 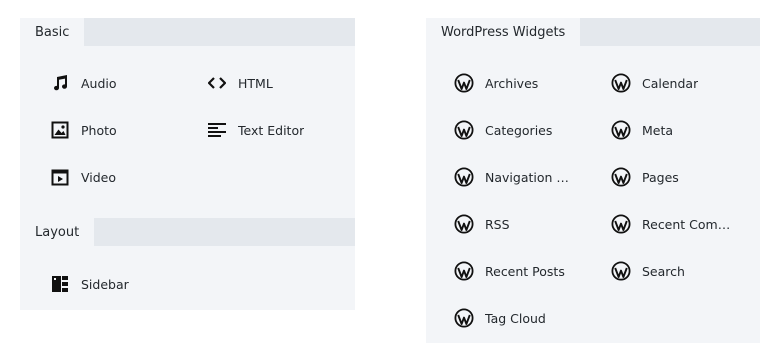 I want to click on module-sidebar: Sidebar, so click(x=89, y=284).